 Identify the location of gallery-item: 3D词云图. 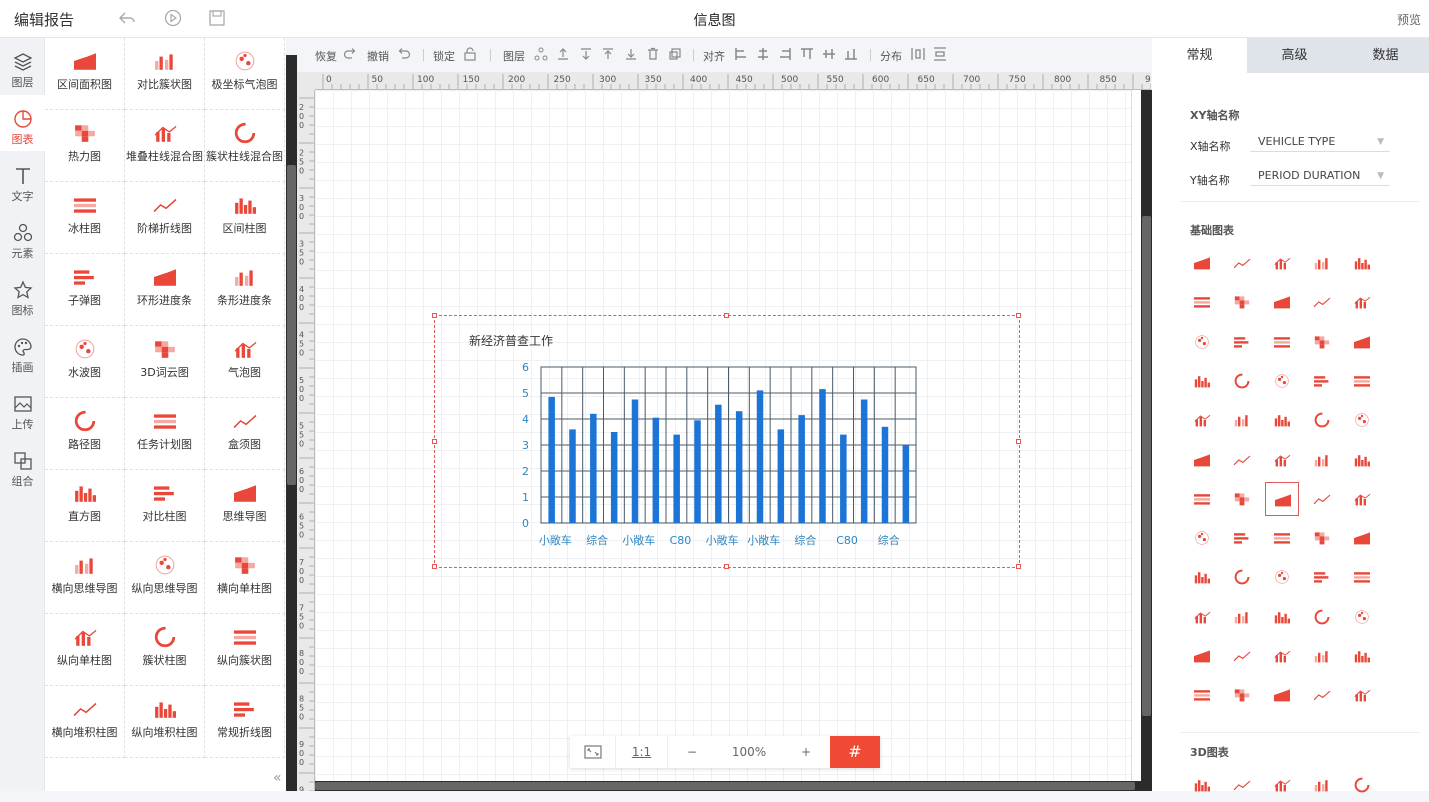
(165, 362).